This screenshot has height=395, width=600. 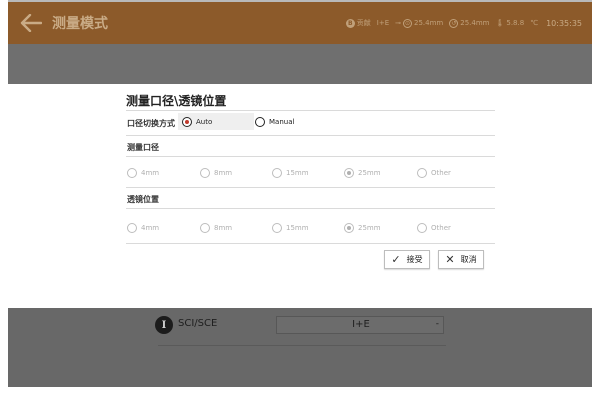 I want to click on temperature-status: 🌡 5.8.8, so click(x=509, y=23).